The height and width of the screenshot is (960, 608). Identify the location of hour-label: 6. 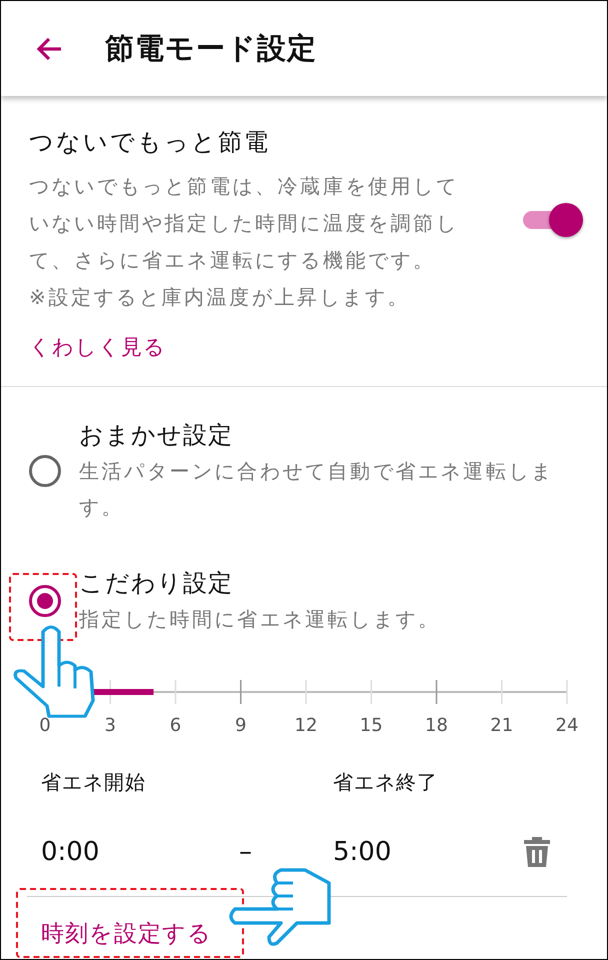
(176, 725).